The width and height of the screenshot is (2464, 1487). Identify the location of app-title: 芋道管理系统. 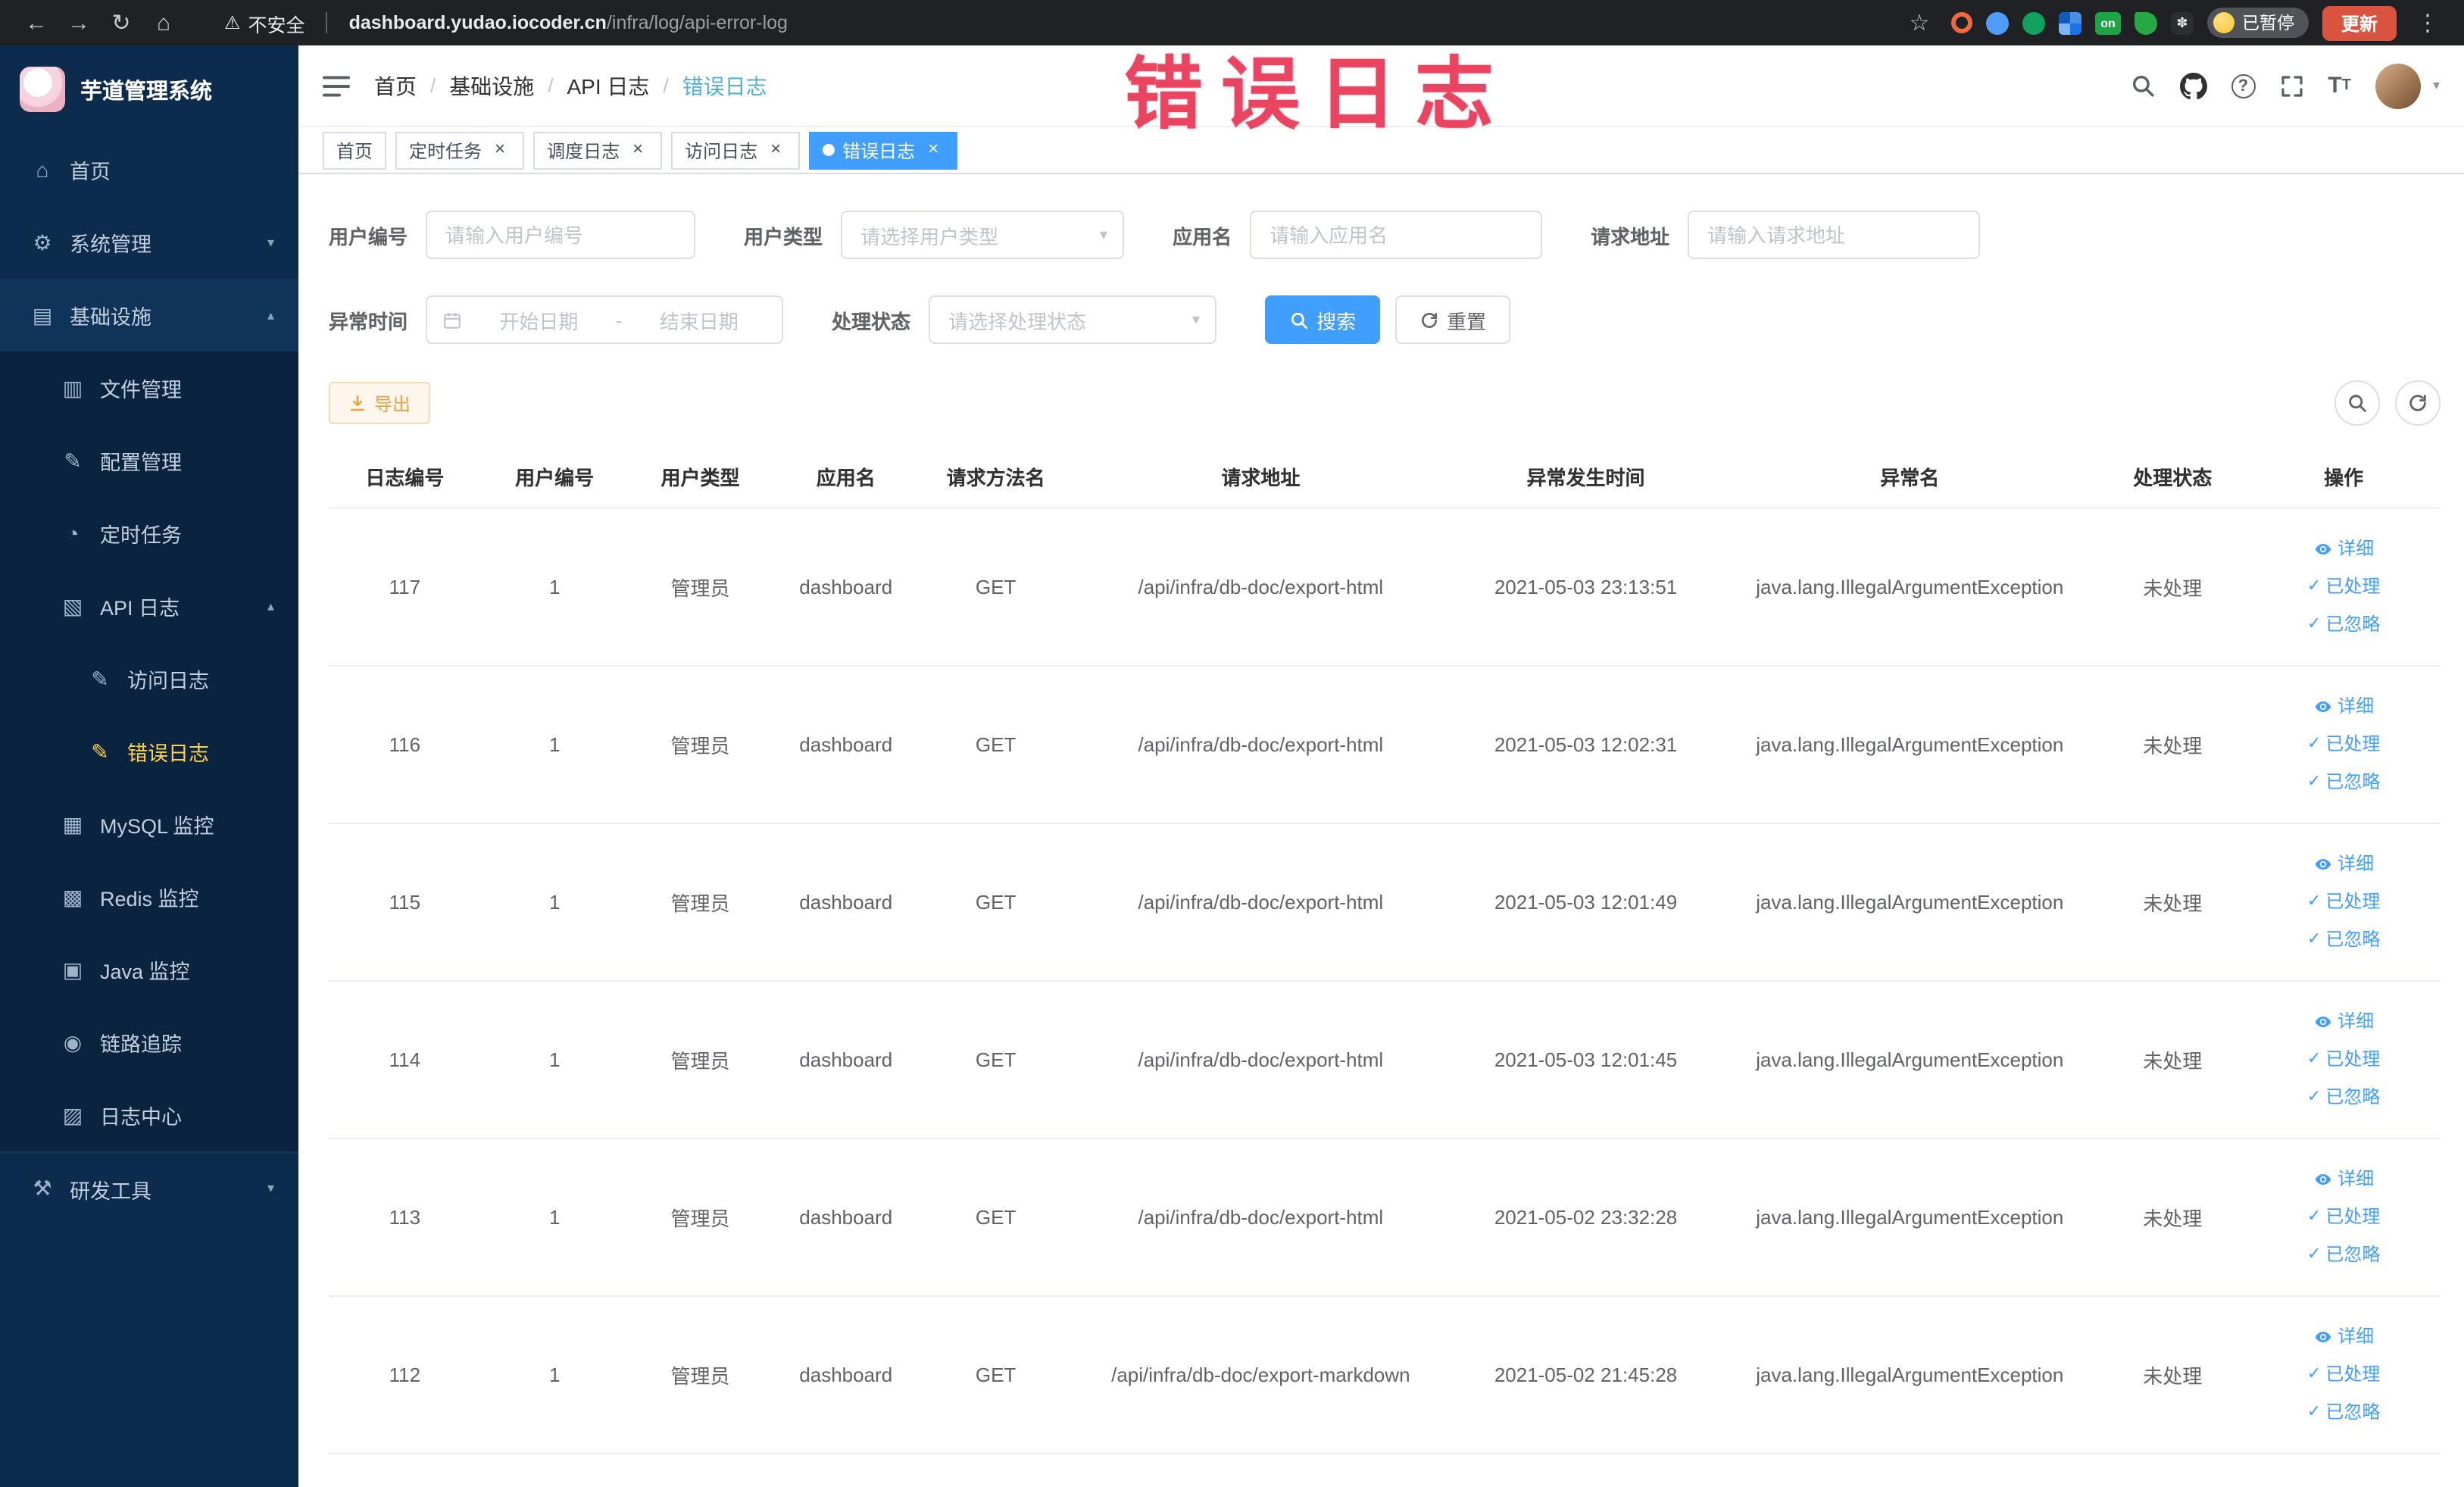
(146, 92).